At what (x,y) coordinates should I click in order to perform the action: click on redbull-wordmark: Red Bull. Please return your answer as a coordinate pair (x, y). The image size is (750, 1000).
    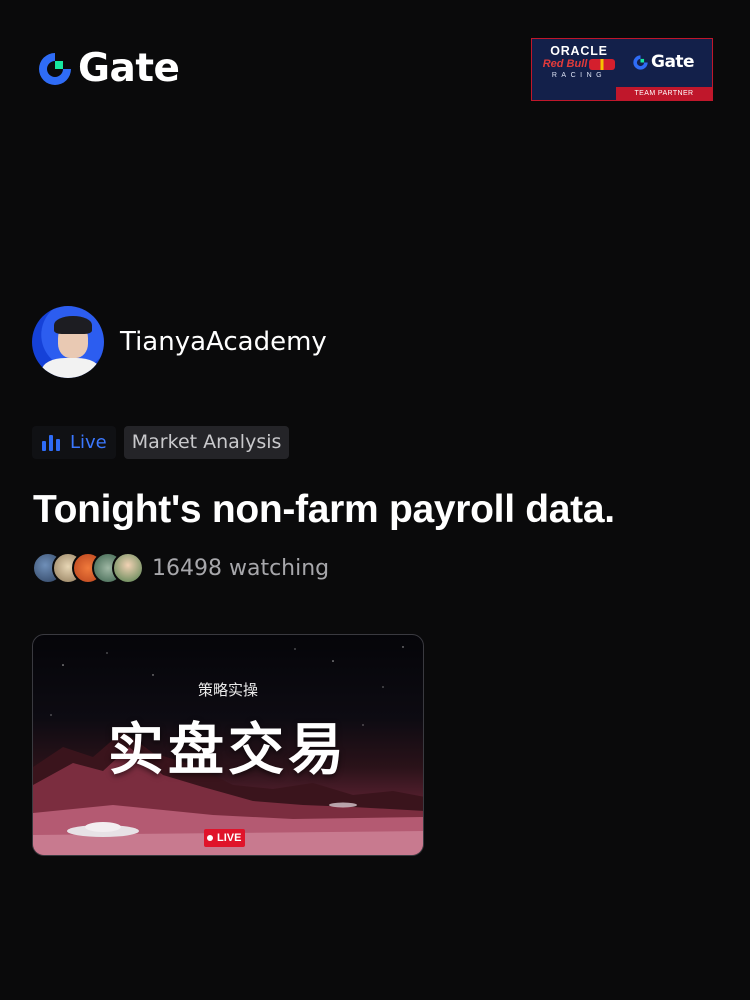
    Looking at the image, I should click on (565, 64).